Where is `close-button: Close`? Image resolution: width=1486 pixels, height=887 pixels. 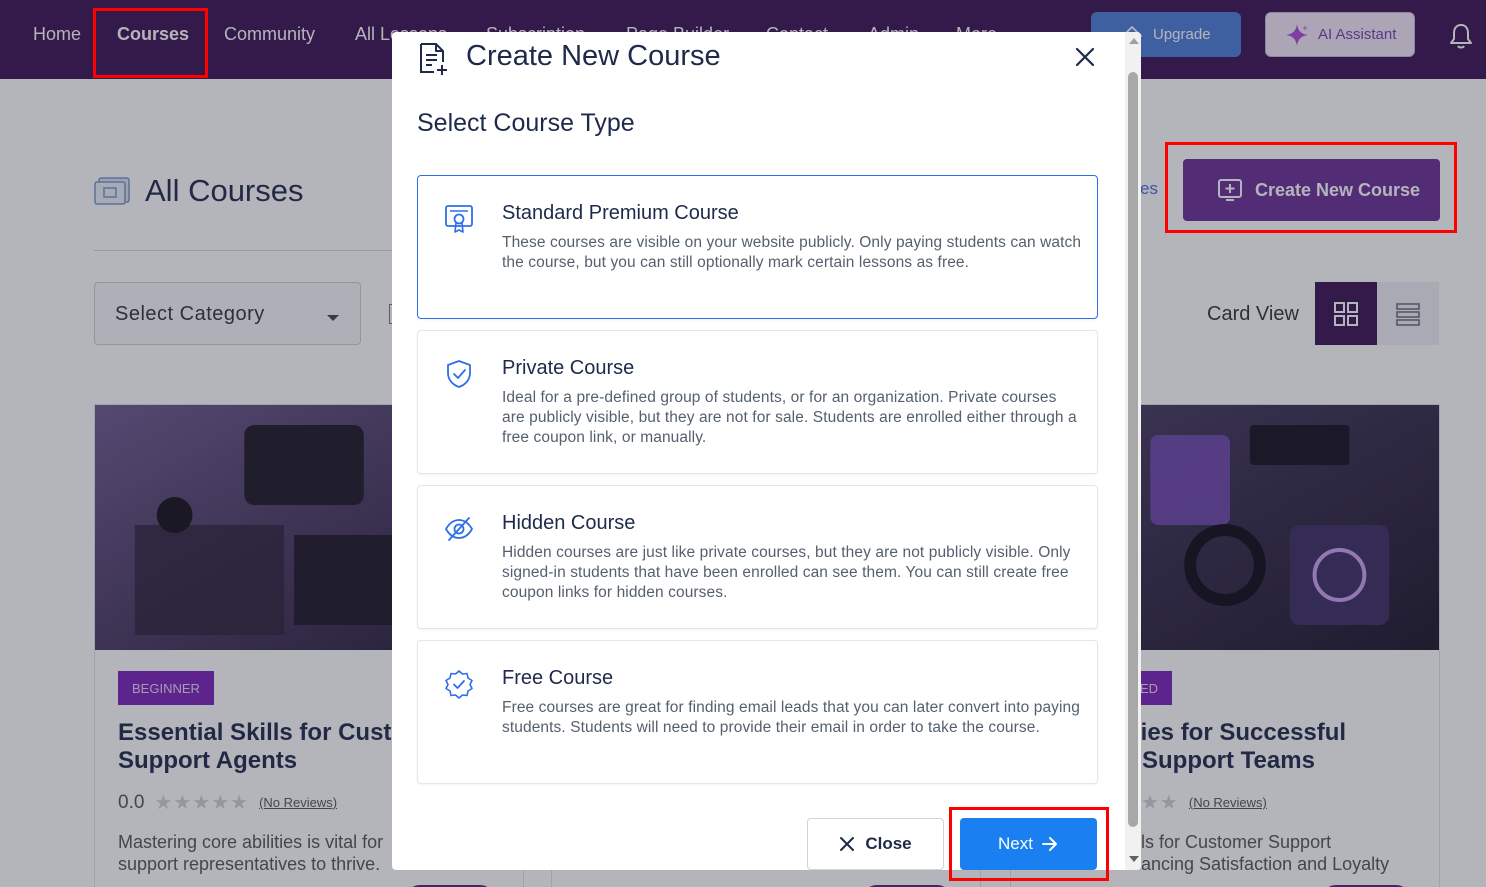
close-button: Close is located at coordinates (875, 844).